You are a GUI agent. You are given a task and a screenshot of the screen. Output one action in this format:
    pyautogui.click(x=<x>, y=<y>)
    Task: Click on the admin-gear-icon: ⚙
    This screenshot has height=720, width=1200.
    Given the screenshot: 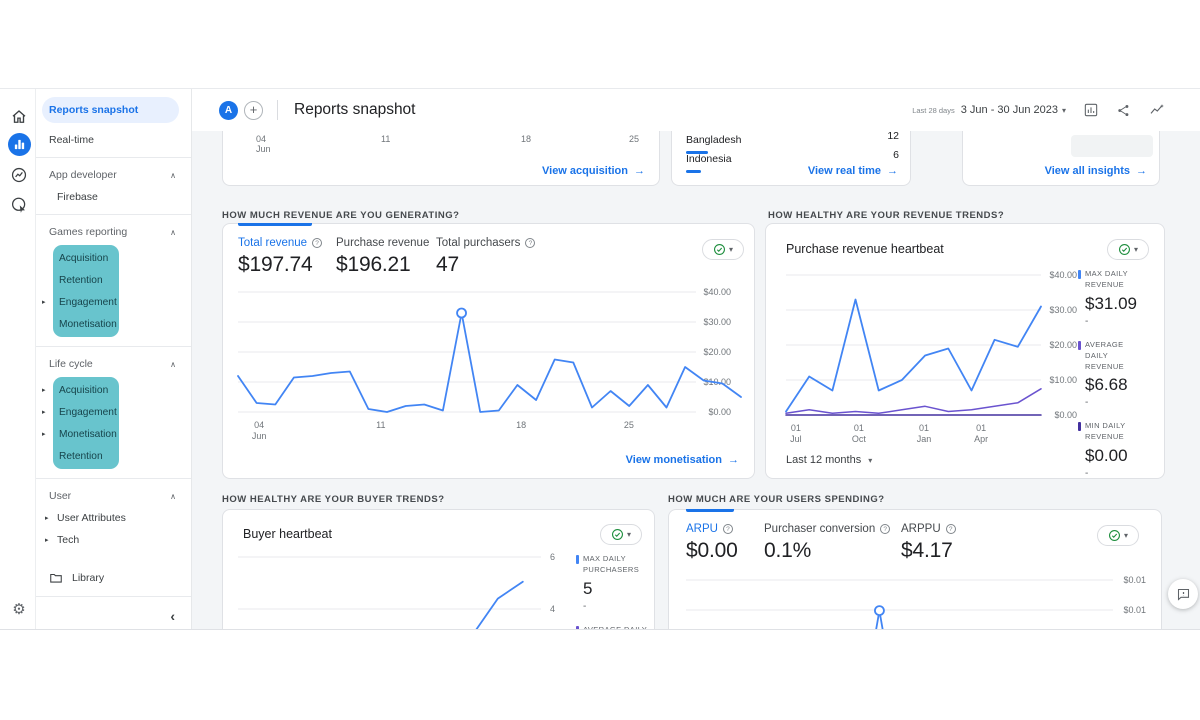 What is the action you would take?
    pyautogui.click(x=19, y=609)
    